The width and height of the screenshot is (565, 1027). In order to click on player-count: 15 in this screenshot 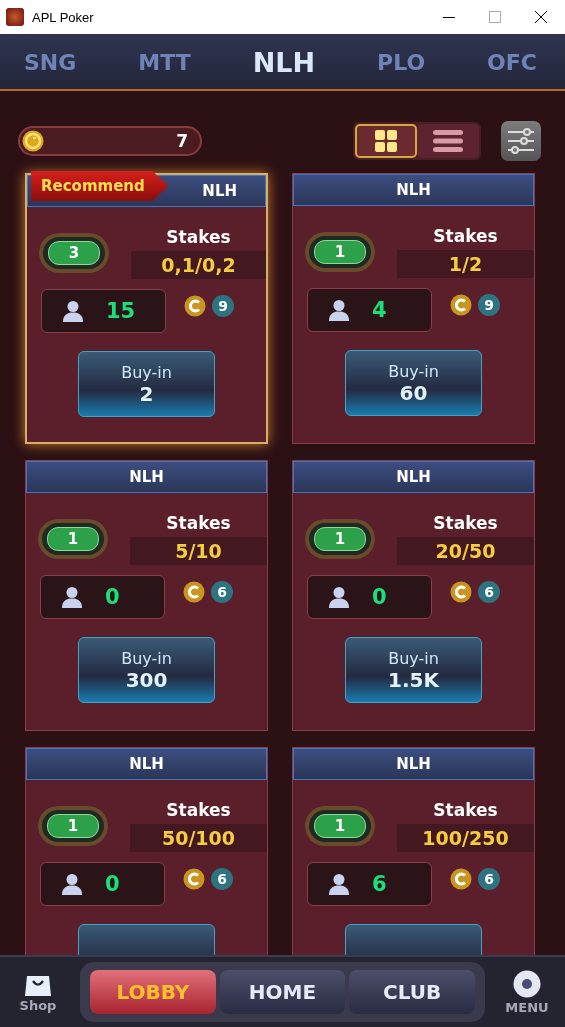, I will do `click(121, 311)`.